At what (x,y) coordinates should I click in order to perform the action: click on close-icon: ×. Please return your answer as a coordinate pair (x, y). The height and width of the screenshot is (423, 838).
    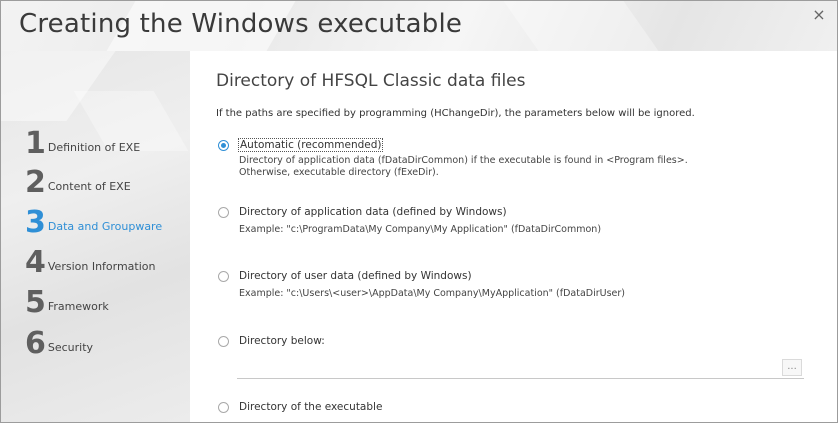
    Looking at the image, I should click on (819, 15).